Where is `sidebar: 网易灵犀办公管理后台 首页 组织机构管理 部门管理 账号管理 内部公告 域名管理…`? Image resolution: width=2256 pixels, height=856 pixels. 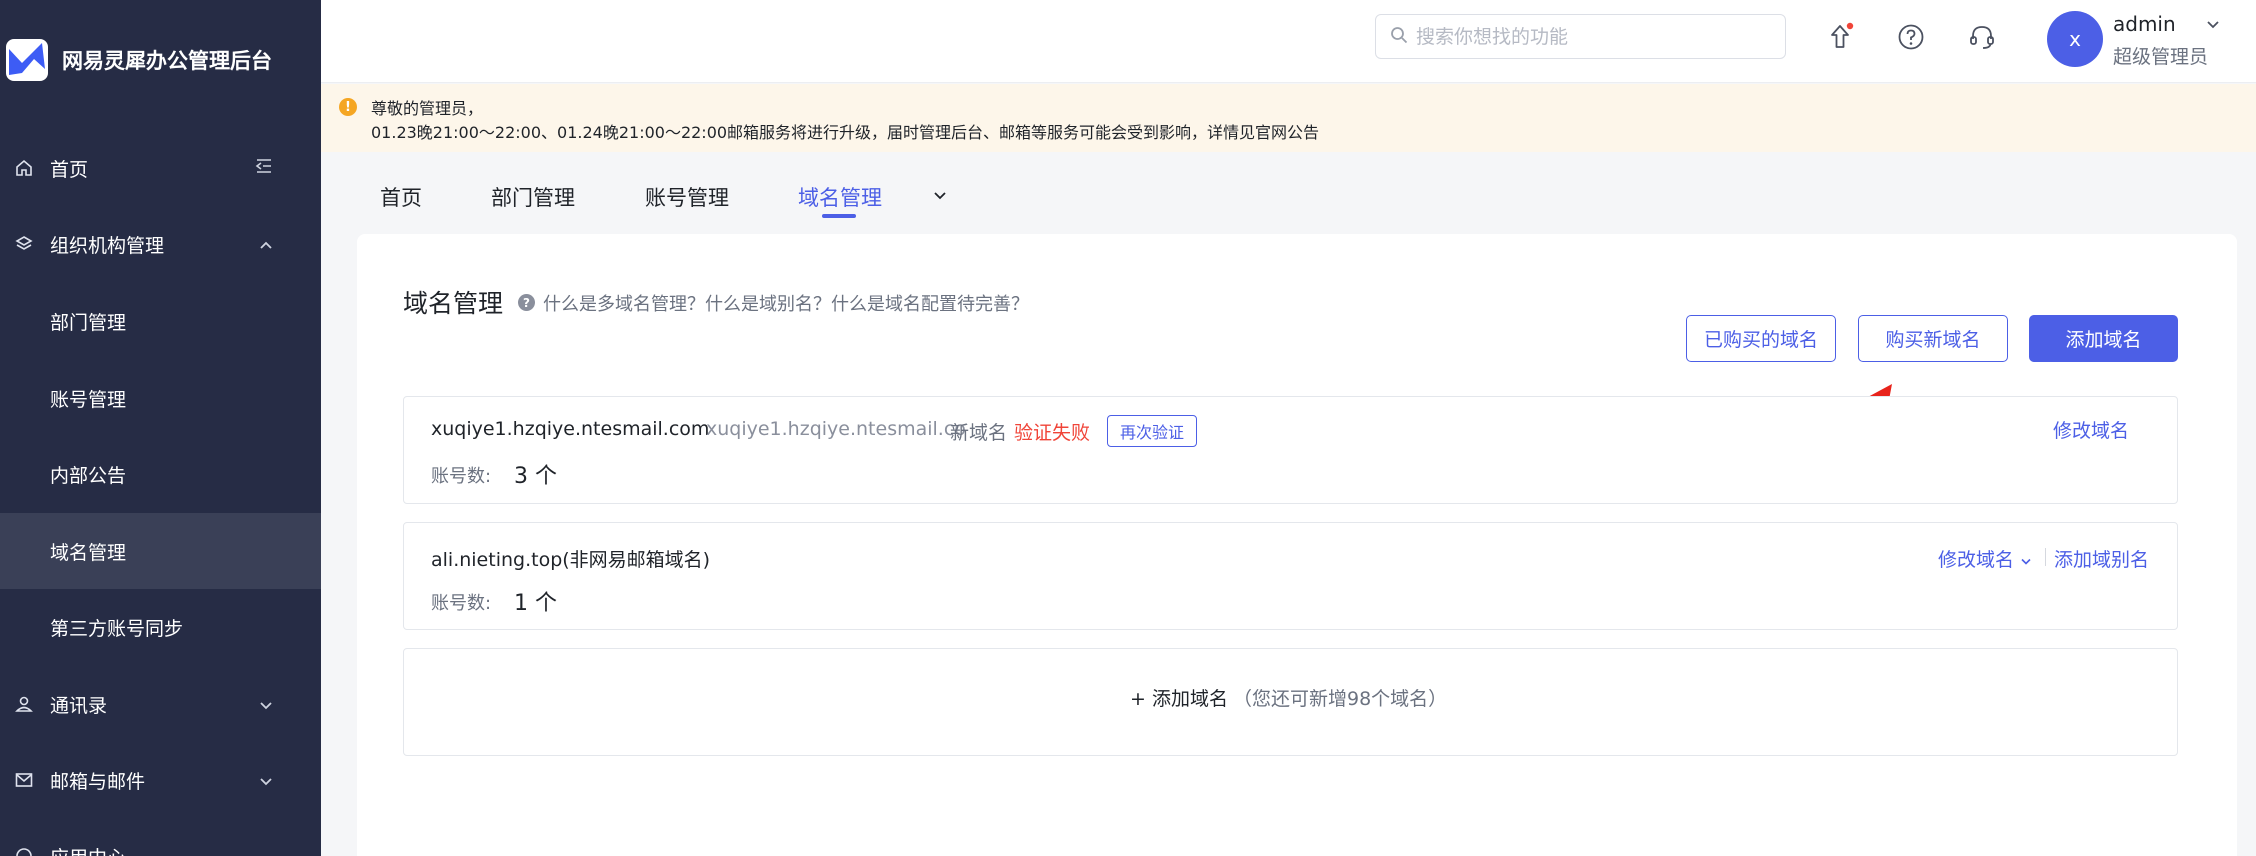 sidebar: 网易灵犀办公管理后台 首页 组织机构管理 部门管理 账号管理 内部公告 域名管理… is located at coordinates (160, 428).